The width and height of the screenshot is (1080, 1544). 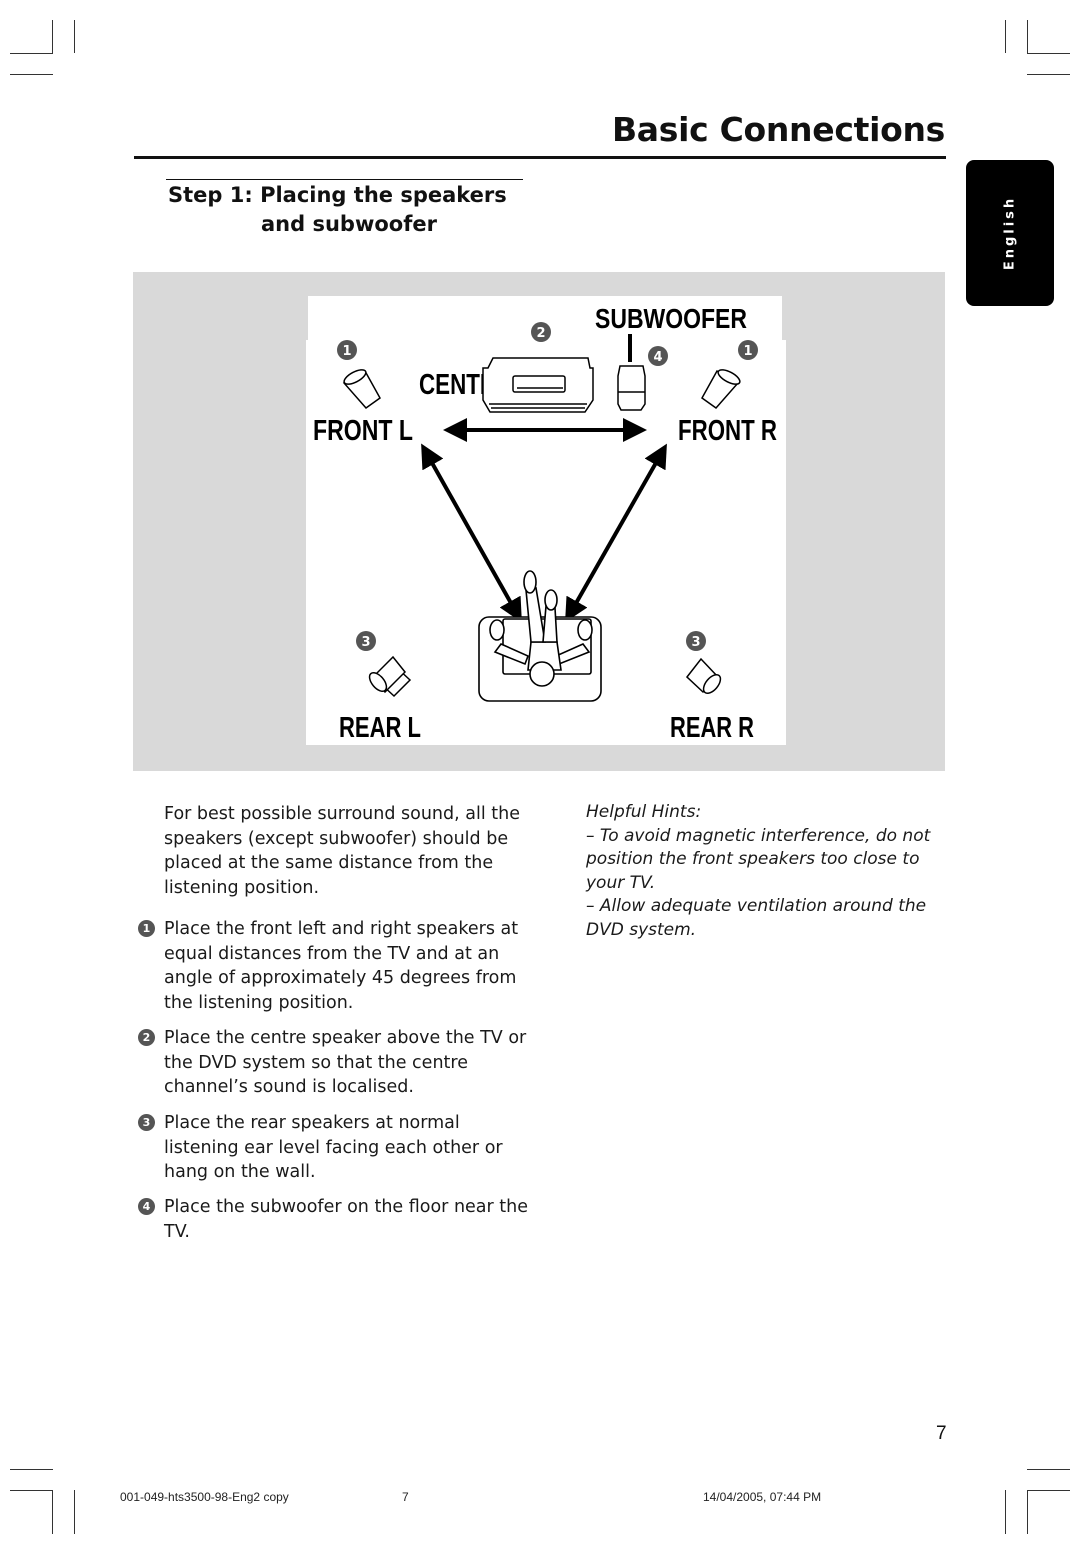 What do you see at coordinates (762, 1497) in the screenshot?
I see `footer-timestamp: 14/04/2005, 07:44 PM` at bounding box center [762, 1497].